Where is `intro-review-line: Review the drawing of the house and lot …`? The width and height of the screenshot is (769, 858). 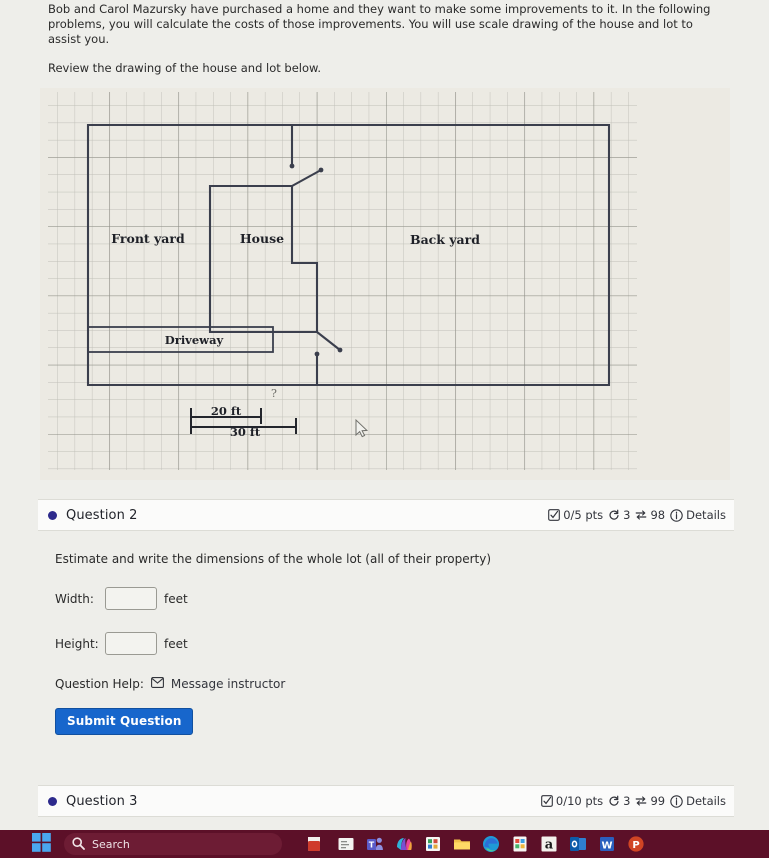
intro-review-line: Review the drawing of the house and lot … is located at coordinates (185, 67).